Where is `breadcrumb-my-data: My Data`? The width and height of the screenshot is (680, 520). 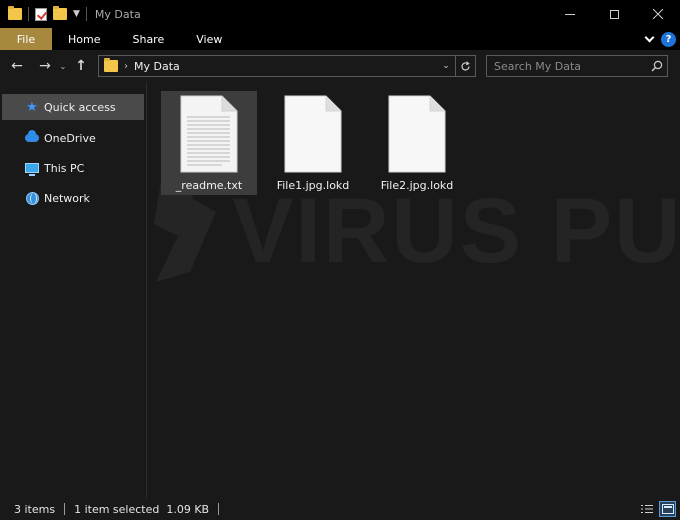 breadcrumb-my-data: My Data is located at coordinates (157, 66).